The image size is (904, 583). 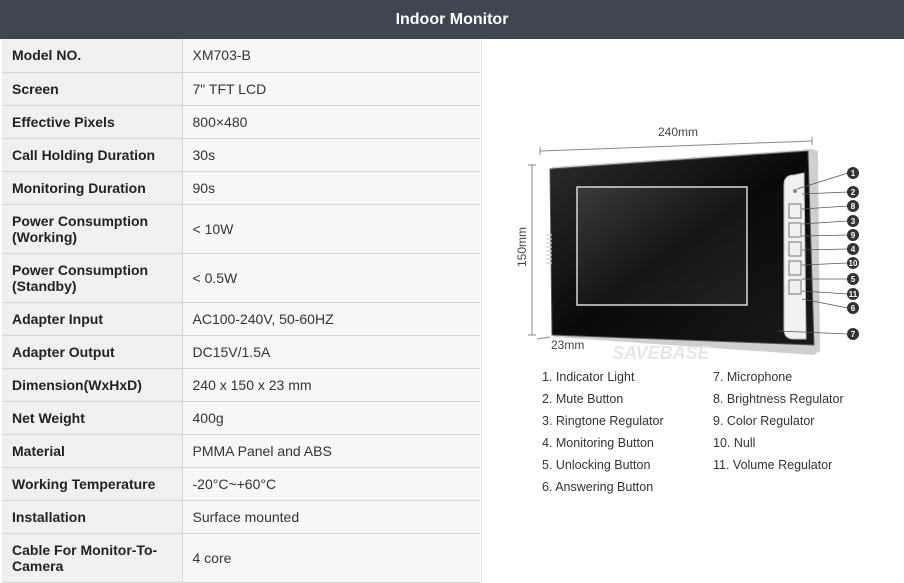 I want to click on spec-key: Power Consumption (Working), so click(x=92, y=229).